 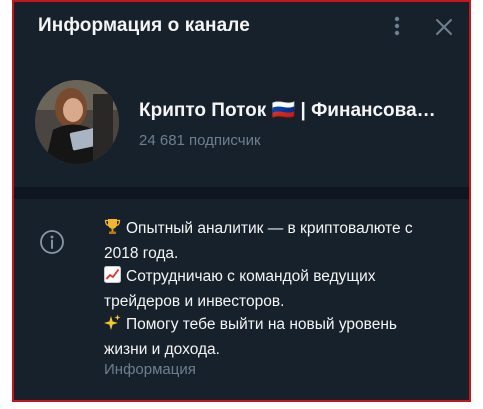 I want to click on panel-header: Информация о канале, so click(x=241, y=28).